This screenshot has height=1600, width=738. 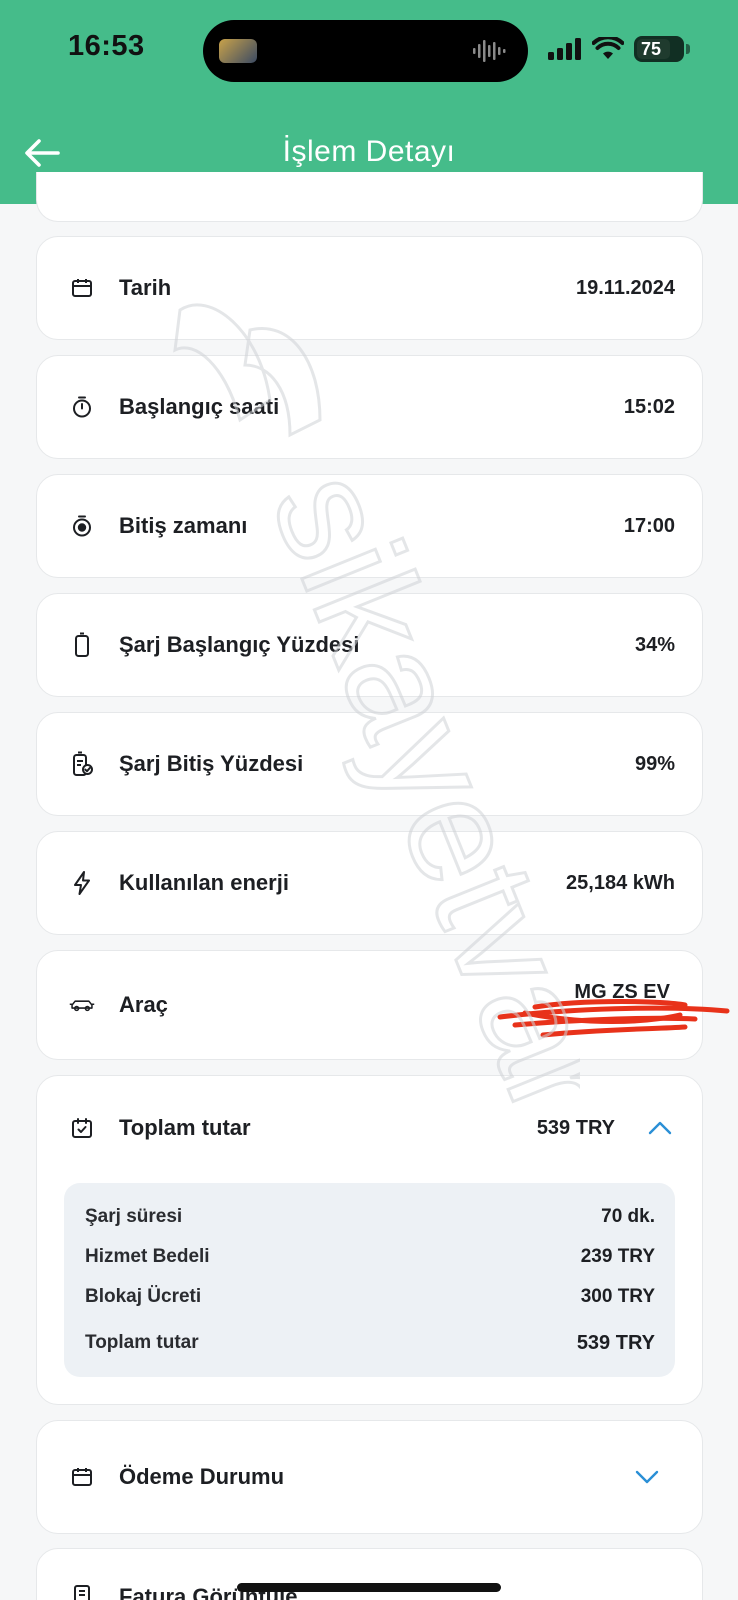 I want to click on breakdown-label: Şarj süresi, so click(x=134, y=1216).